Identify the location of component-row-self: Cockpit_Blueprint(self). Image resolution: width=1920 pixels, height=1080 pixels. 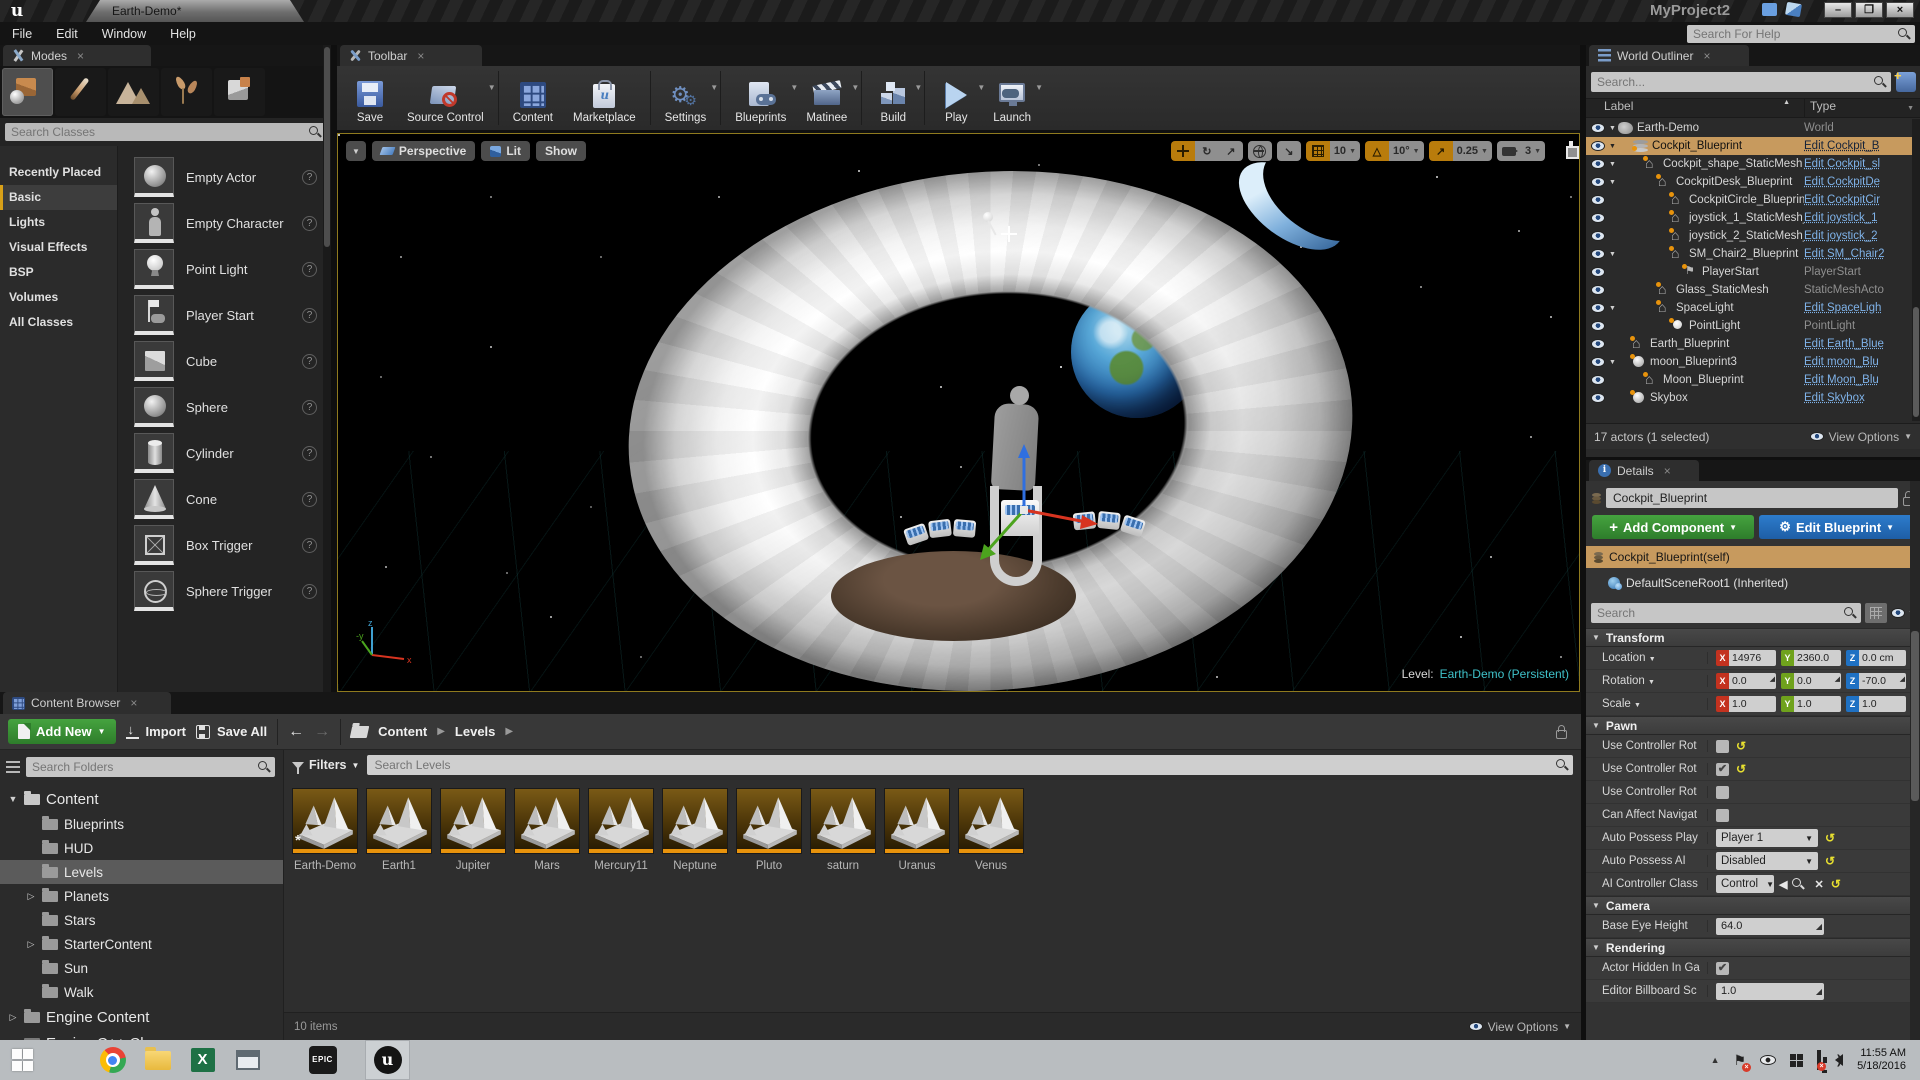
(1753, 557).